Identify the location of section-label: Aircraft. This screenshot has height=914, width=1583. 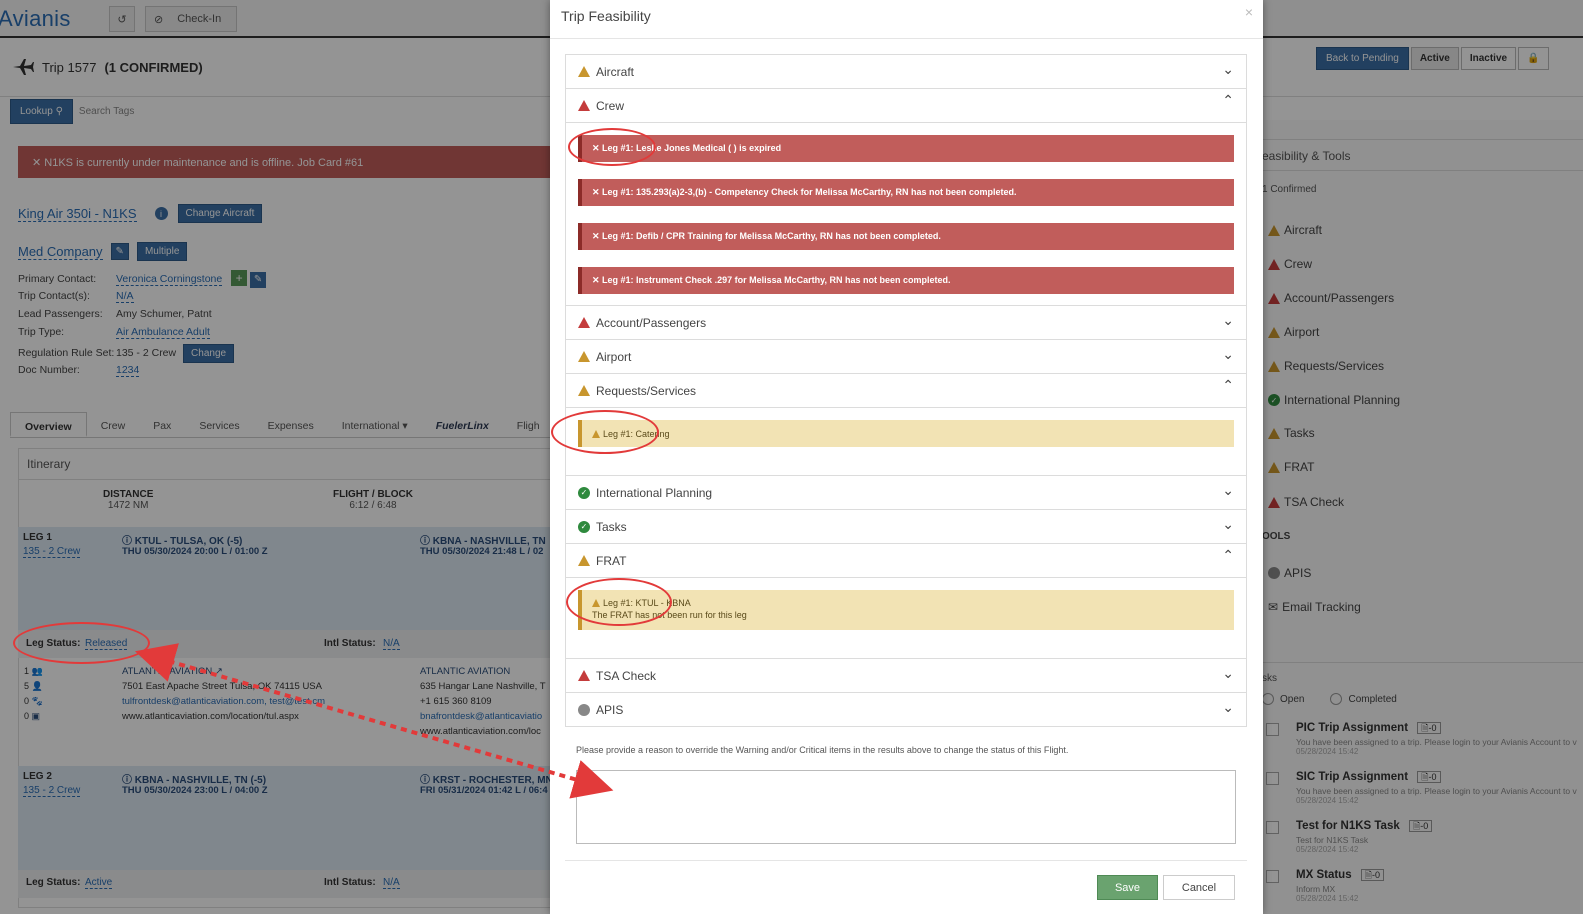
(615, 71).